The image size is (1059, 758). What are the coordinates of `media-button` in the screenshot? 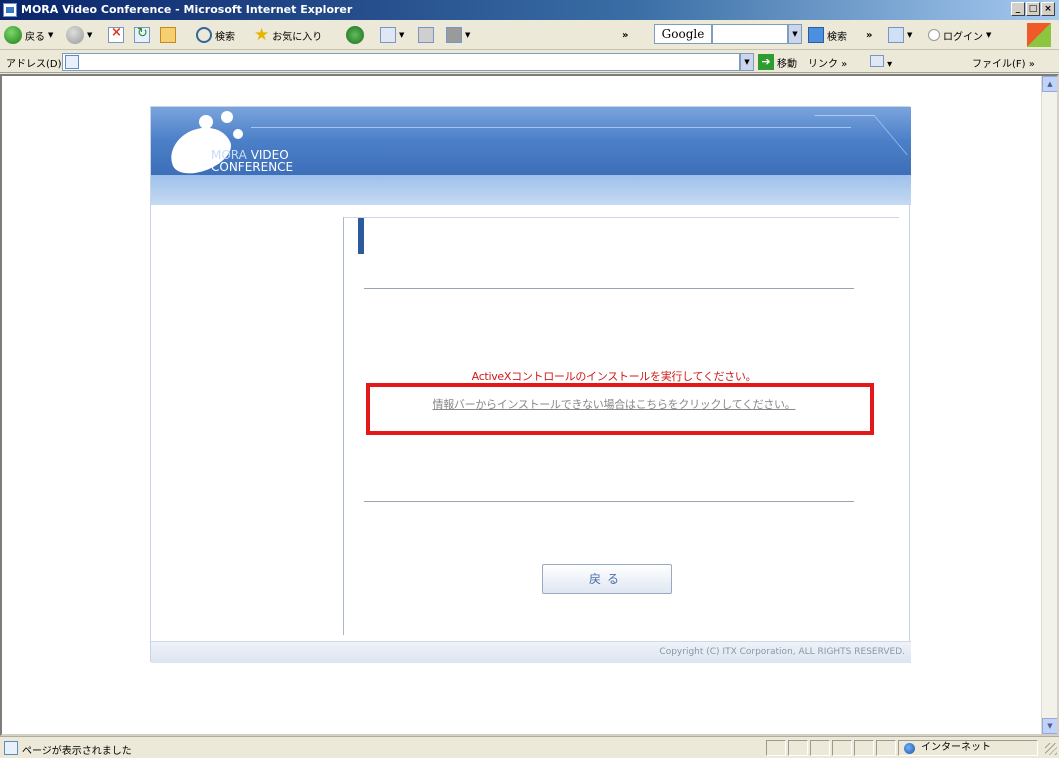 It's located at (355, 35).